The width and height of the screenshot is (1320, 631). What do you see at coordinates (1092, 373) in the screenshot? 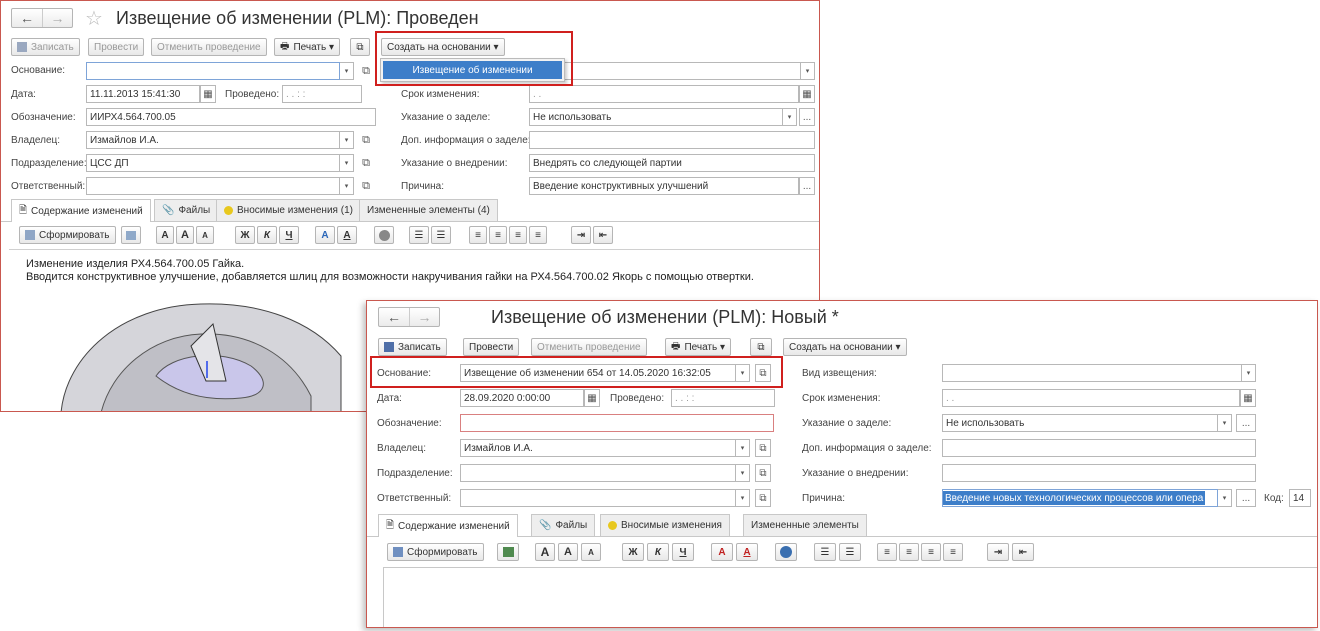
I see `vid-field` at bounding box center [1092, 373].